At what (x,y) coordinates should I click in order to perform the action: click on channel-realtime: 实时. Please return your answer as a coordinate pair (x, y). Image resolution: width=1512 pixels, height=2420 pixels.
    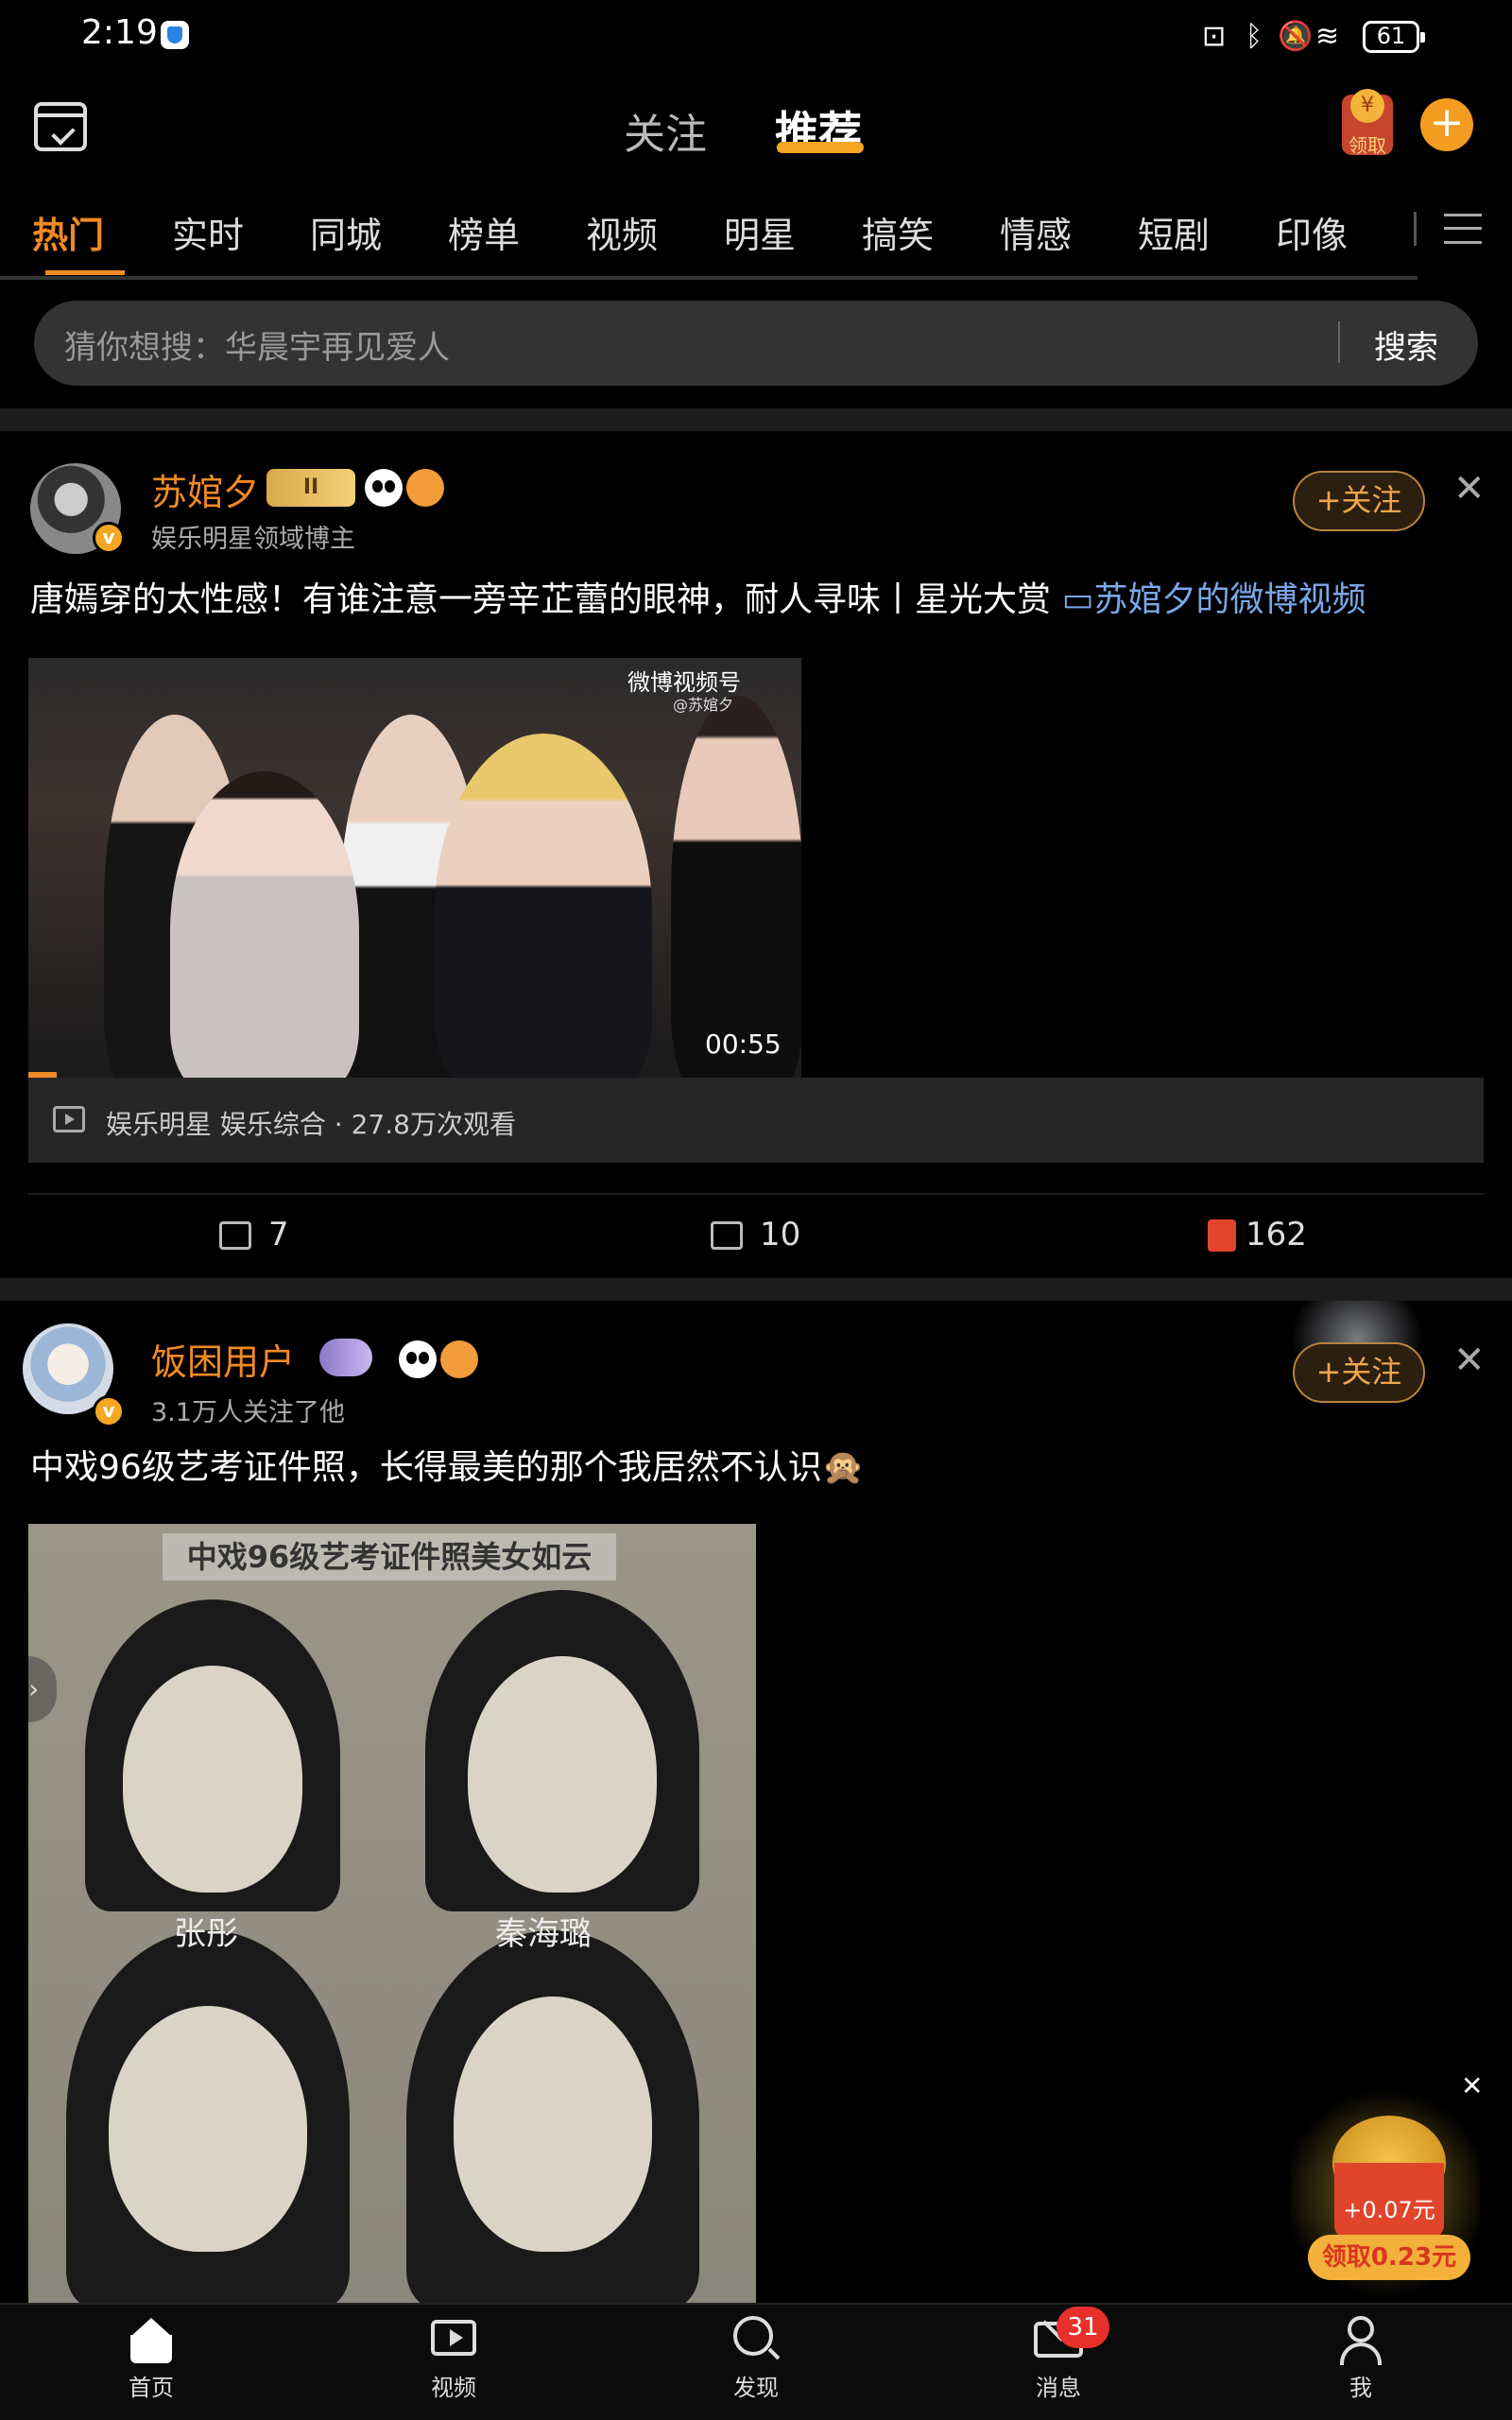
    Looking at the image, I should click on (208, 232).